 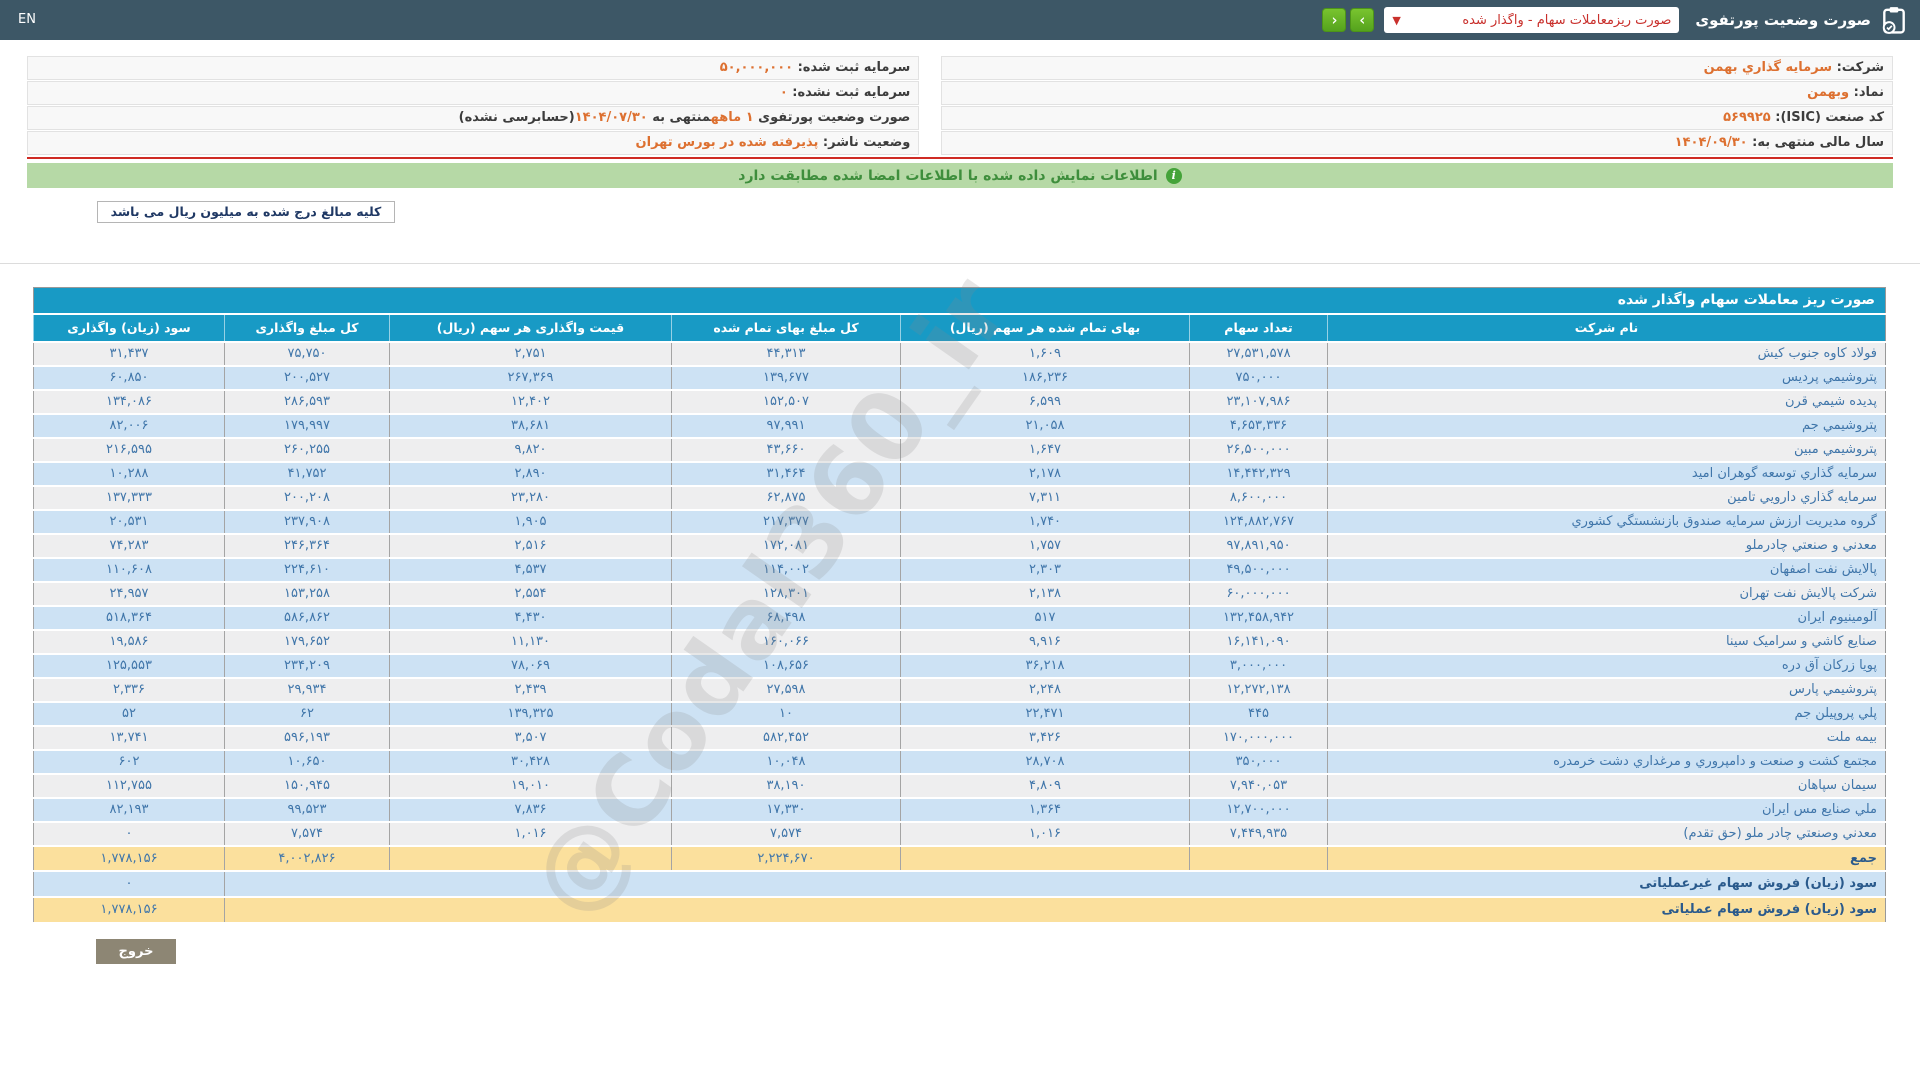 I want to click on value-cell: ۱۰,۲۸۸, so click(x=128, y=474).